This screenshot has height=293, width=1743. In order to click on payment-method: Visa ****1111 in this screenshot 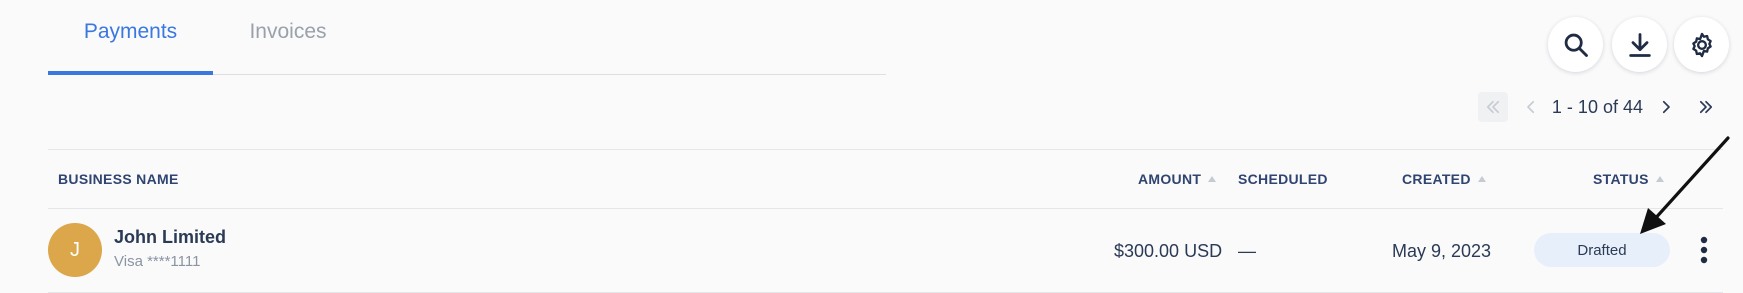, I will do `click(157, 261)`.